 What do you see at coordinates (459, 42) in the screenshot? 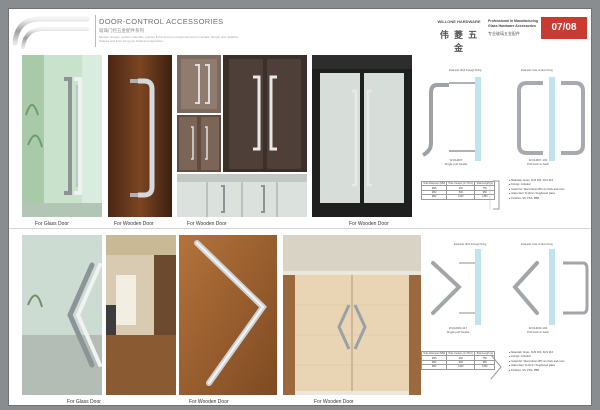
I see `brand-name-cn: 伟 菱 五 金` at bounding box center [459, 42].